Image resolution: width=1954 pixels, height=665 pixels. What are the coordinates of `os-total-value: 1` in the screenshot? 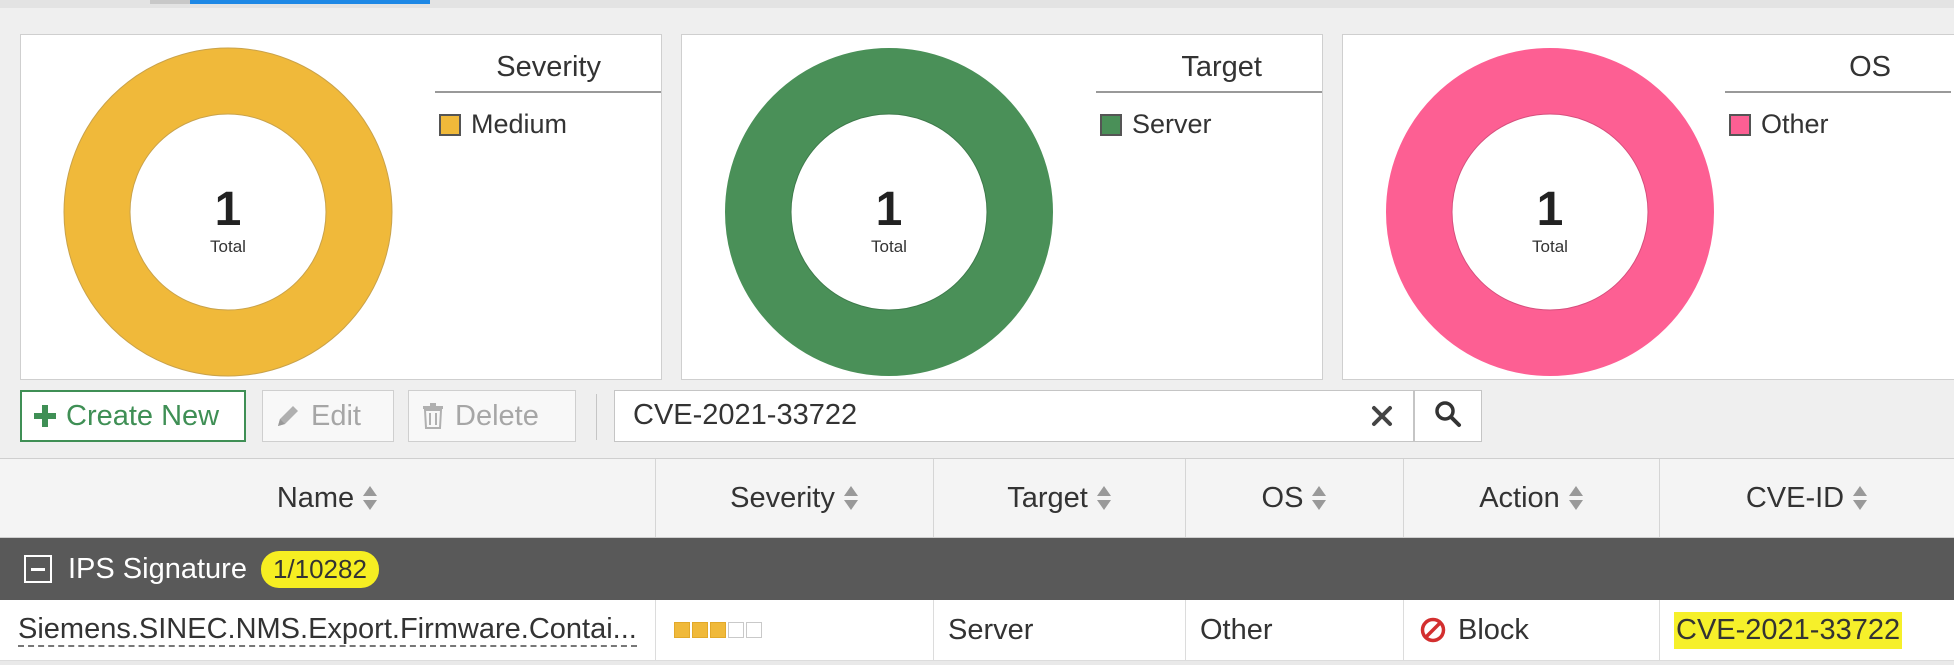 It's located at (1550, 209).